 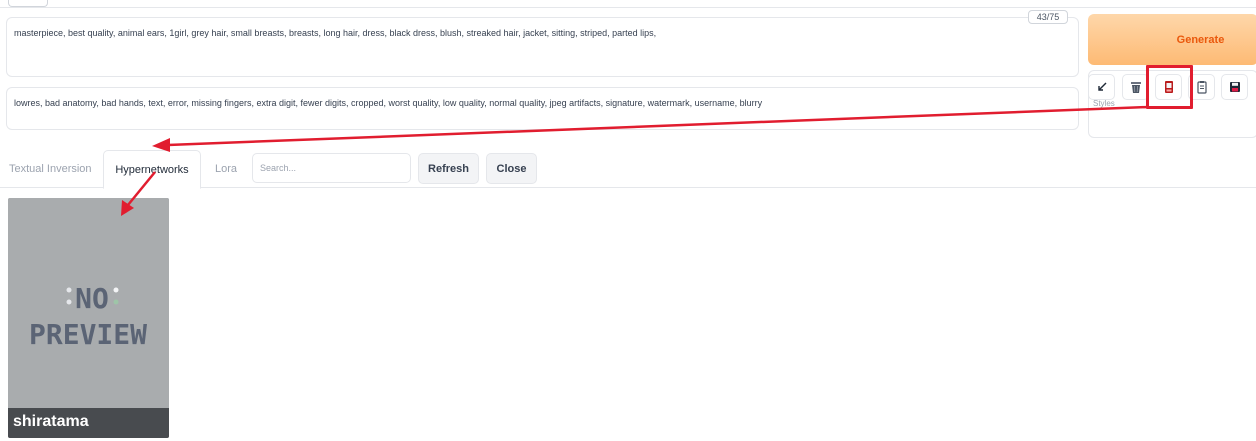 I want to click on clear-prompt-button, so click(x=1135, y=87).